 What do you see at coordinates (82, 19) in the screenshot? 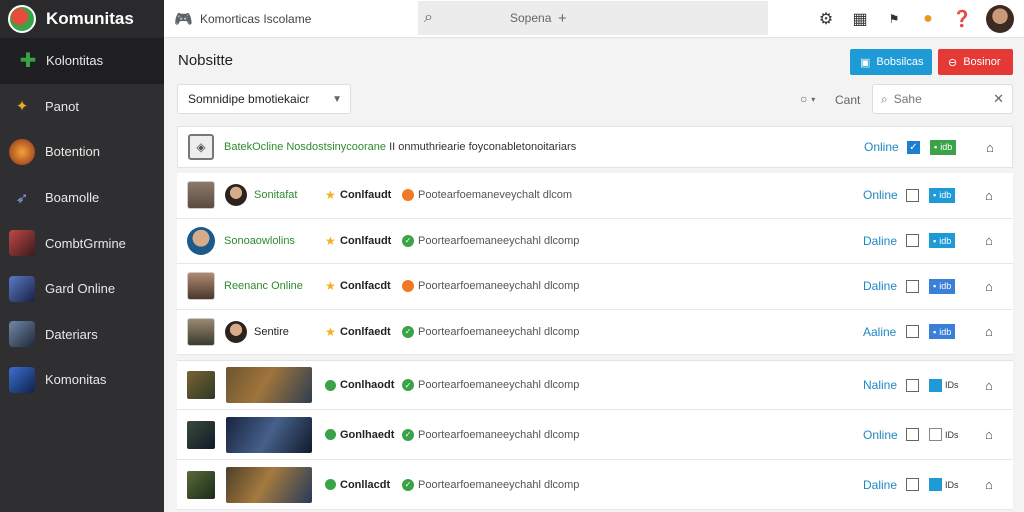
I see `brand: Komunitas` at bounding box center [82, 19].